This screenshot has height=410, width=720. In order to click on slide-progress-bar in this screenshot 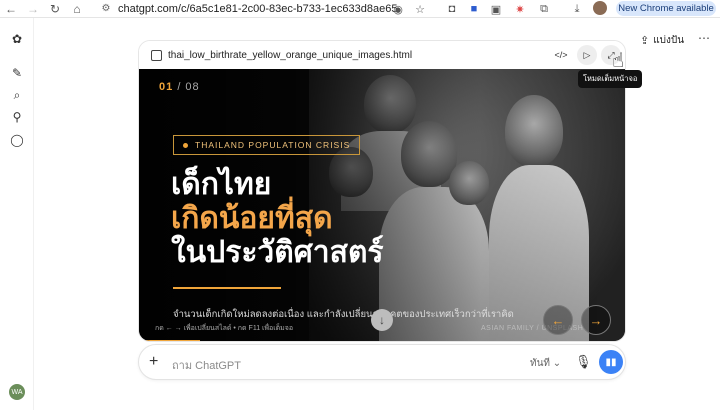, I will do `click(169, 340)`.